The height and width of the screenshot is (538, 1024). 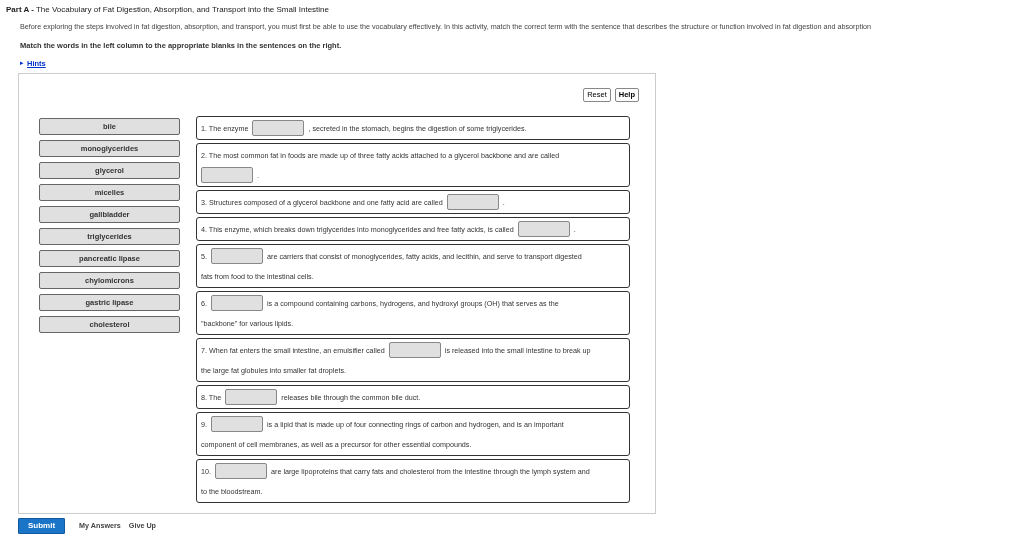 I want to click on part-title: The Vocabulary of Fat Digestion, Absorption, and Transport into the Small Intestine, so click(x=182, y=9).